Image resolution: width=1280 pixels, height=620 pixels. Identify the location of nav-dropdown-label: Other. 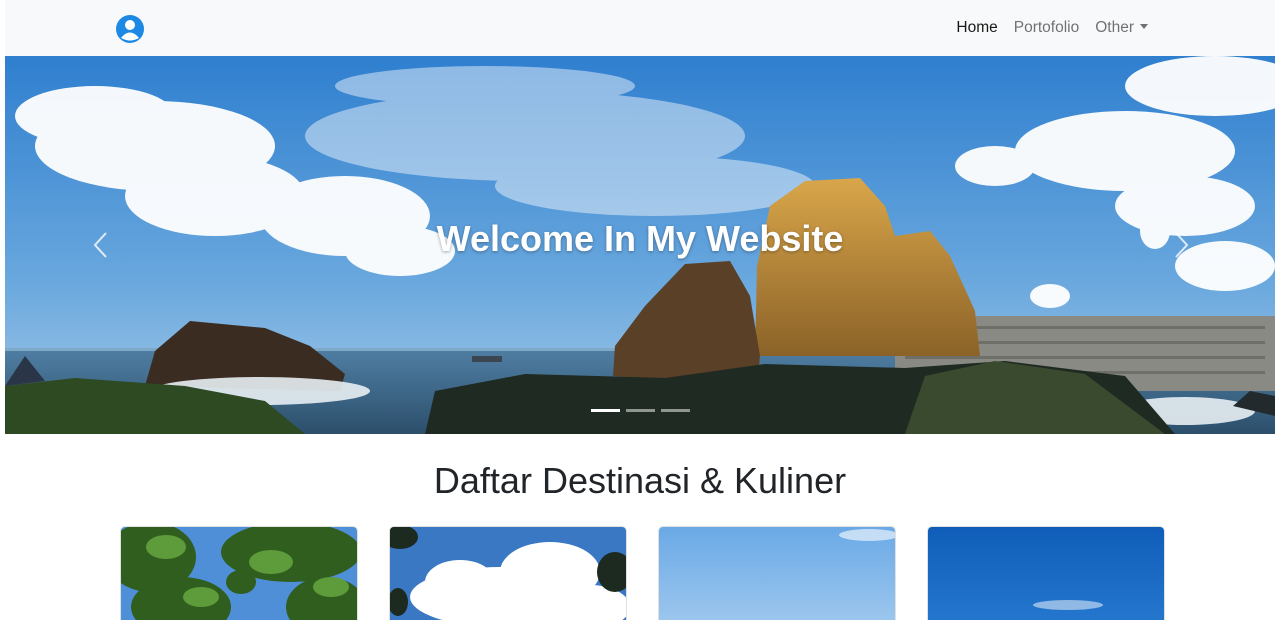
(1114, 27).